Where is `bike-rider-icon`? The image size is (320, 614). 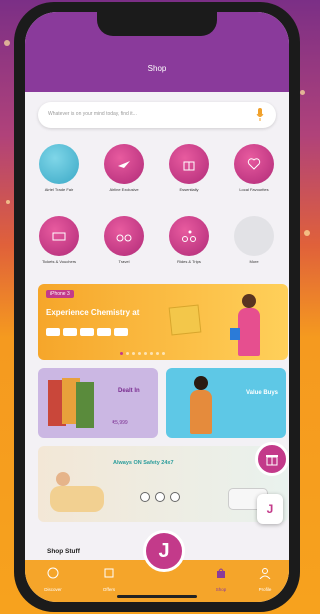
bike-rider-icon is located at coordinates (189, 236).